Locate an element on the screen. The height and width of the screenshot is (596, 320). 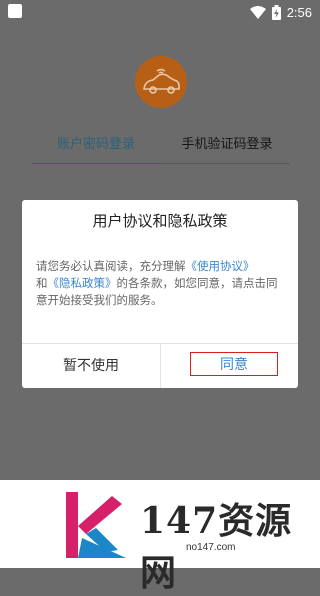
status-bar: 2:56 is located at coordinates (160, 12).